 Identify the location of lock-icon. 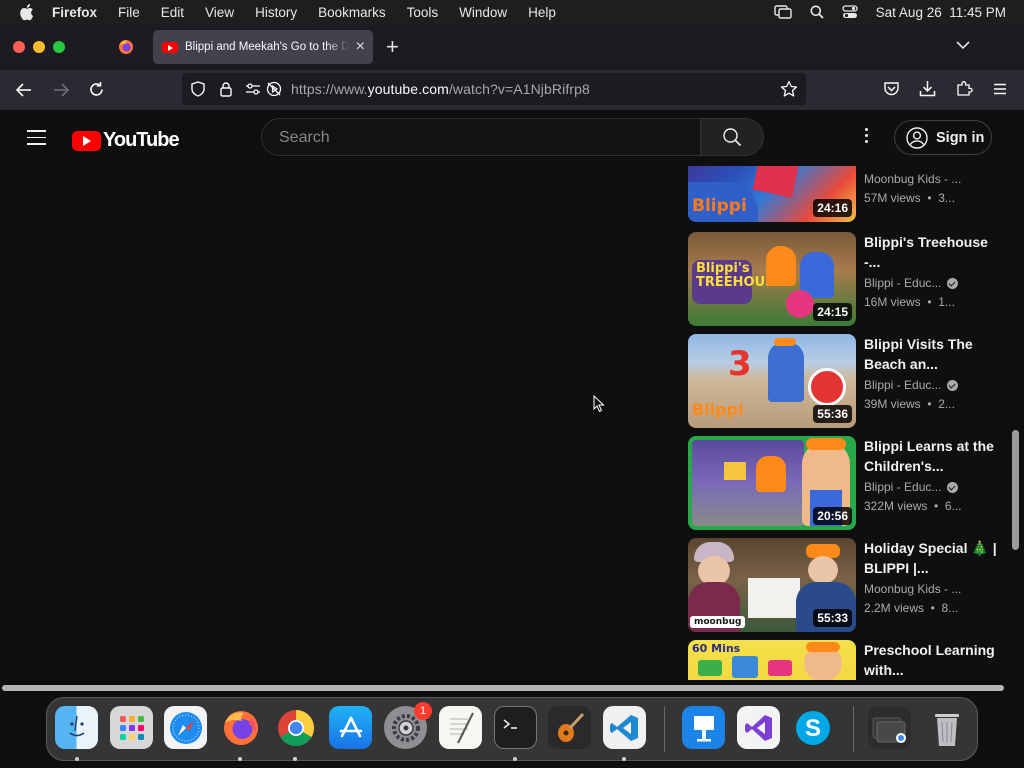
(226, 89).